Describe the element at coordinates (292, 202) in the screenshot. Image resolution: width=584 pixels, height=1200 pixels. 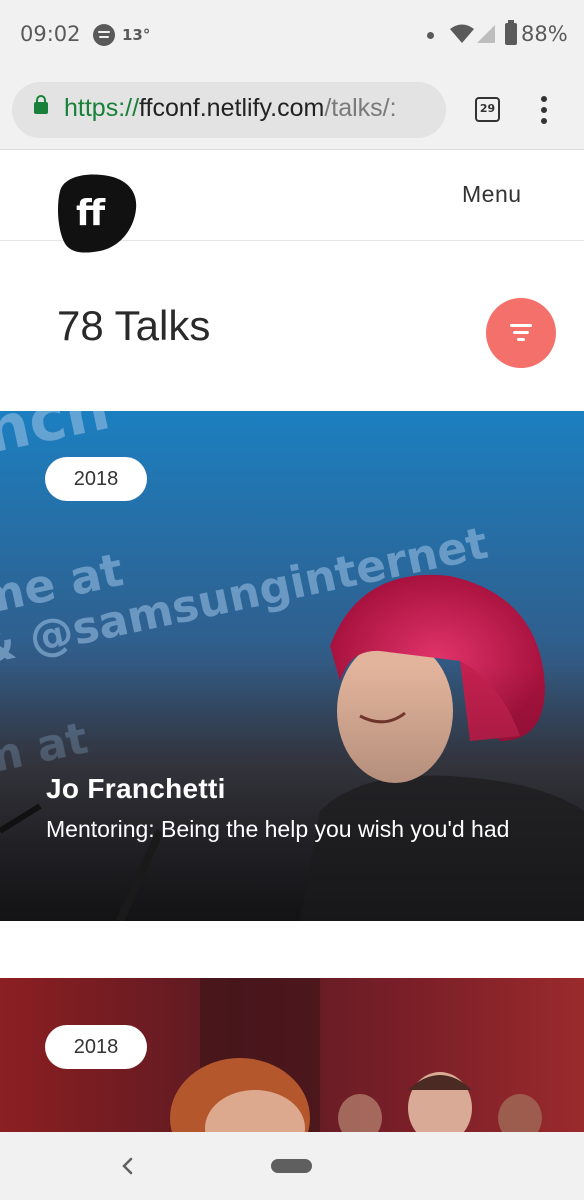
I see `site-header: ff Menu` at that location.